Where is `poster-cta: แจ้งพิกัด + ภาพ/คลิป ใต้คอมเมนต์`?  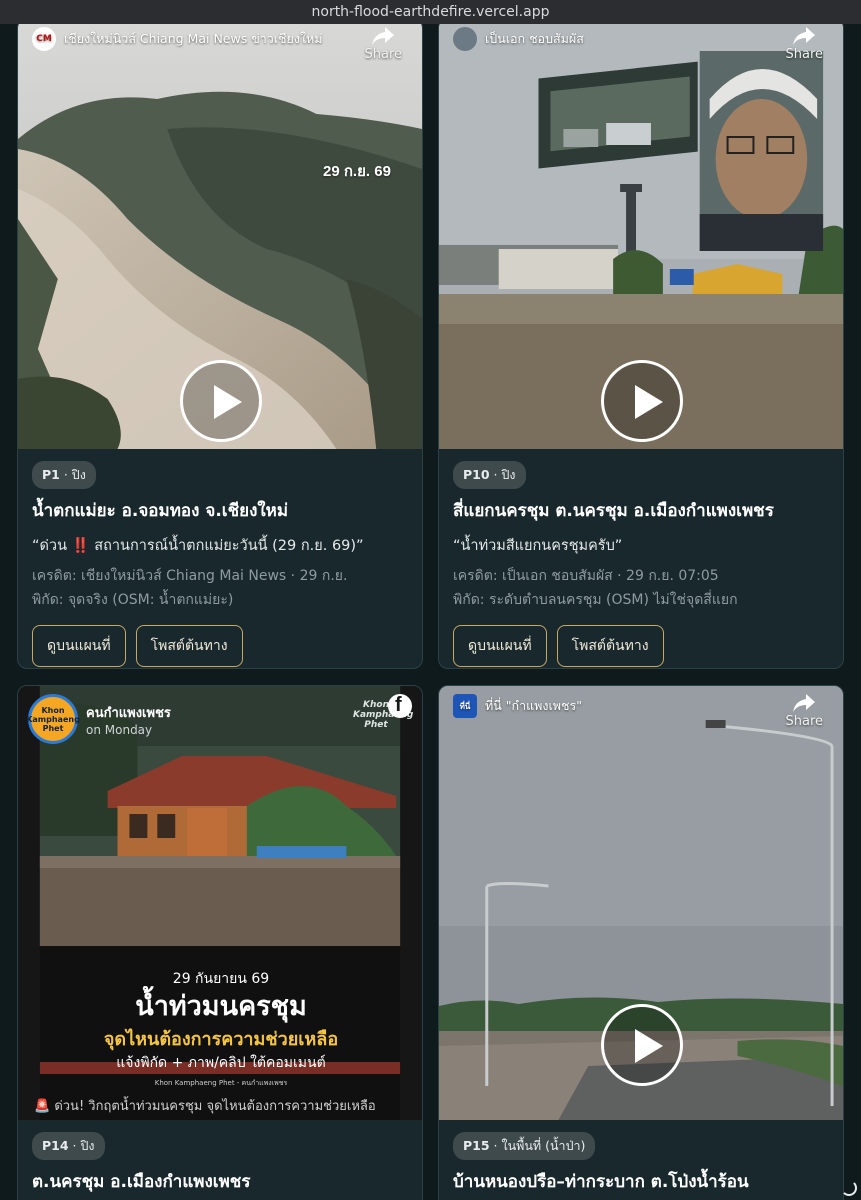
poster-cta: แจ้งพิกัด + ภาพ/คลิป ใต้คอมเมนต์ is located at coordinates (221, 1063).